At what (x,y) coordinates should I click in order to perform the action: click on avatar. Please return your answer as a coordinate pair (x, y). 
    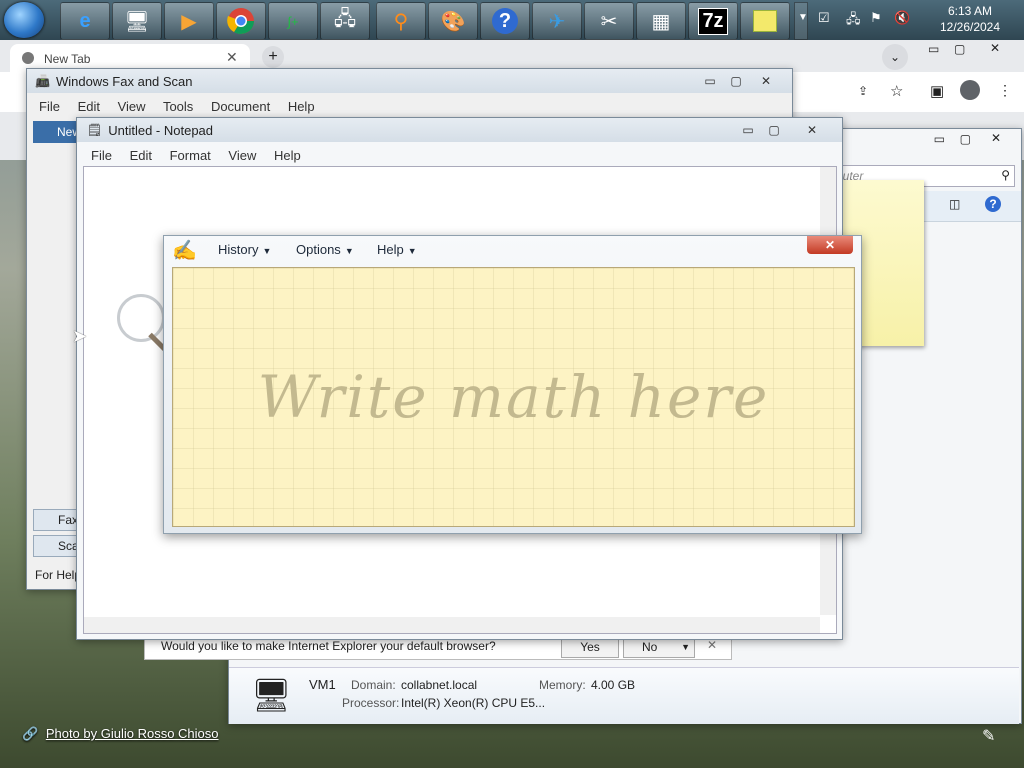
    Looking at the image, I should click on (970, 90).